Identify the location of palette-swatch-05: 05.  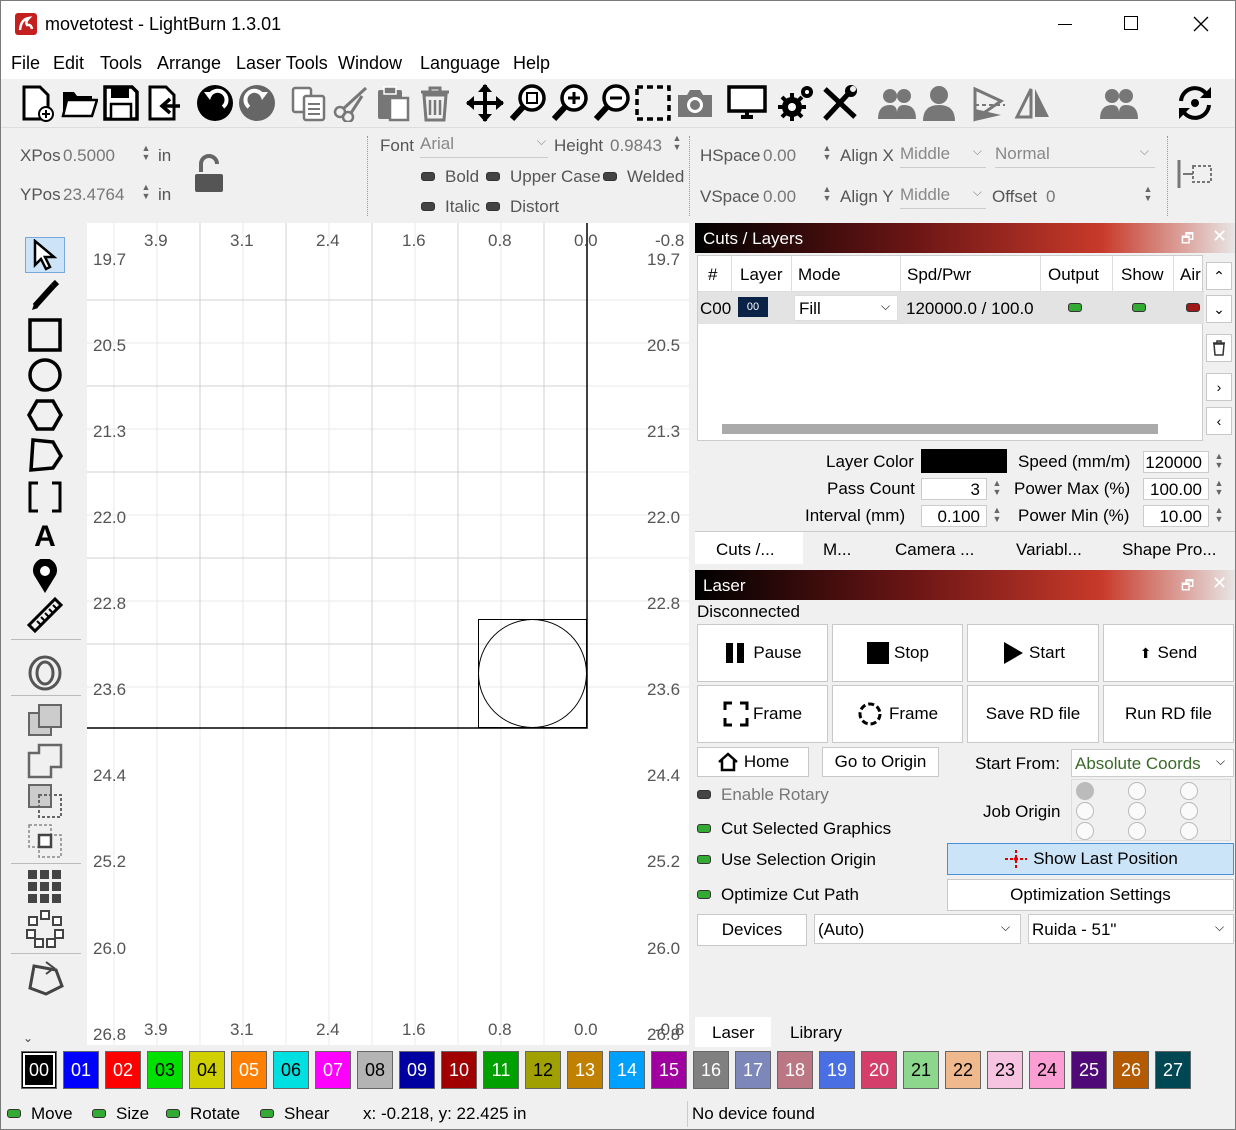
(249, 1070).